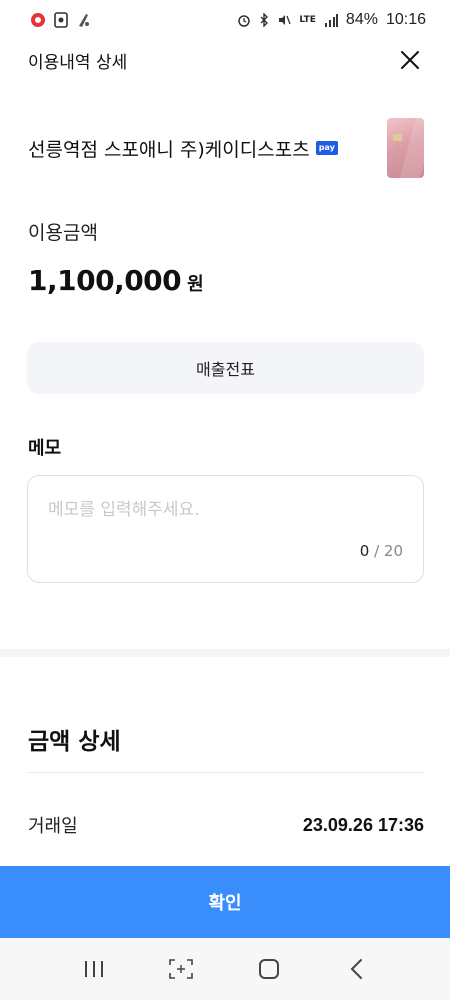 Image resolution: width=450 pixels, height=1000 pixels. What do you see at coordinates (74, 742) in the screenshot?
I see `details-heading: 금액 상세` at bounding box center [74, 742].